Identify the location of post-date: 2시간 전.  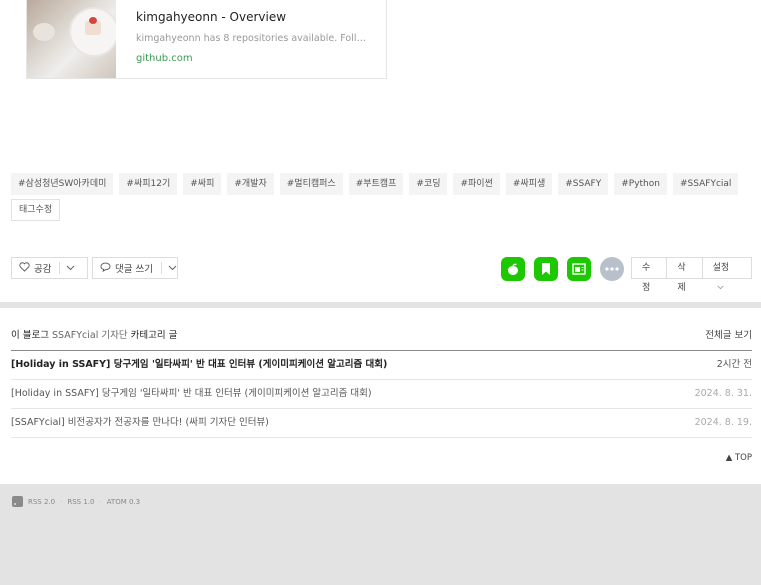
(734, 364).